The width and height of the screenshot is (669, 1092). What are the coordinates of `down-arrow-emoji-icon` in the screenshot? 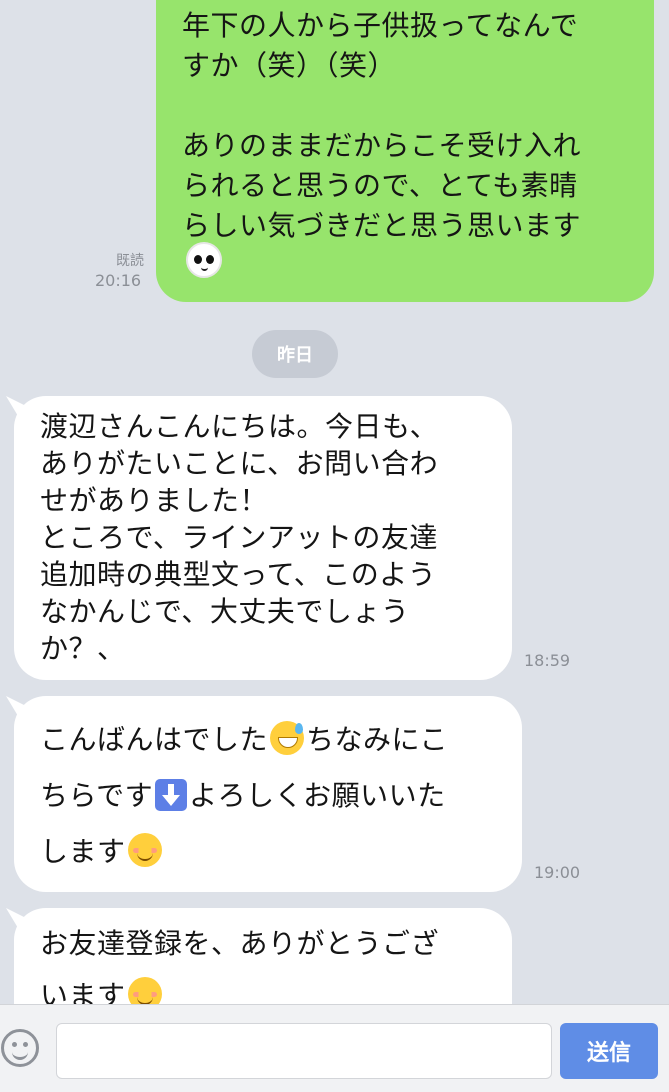 It's located at (171, 795).